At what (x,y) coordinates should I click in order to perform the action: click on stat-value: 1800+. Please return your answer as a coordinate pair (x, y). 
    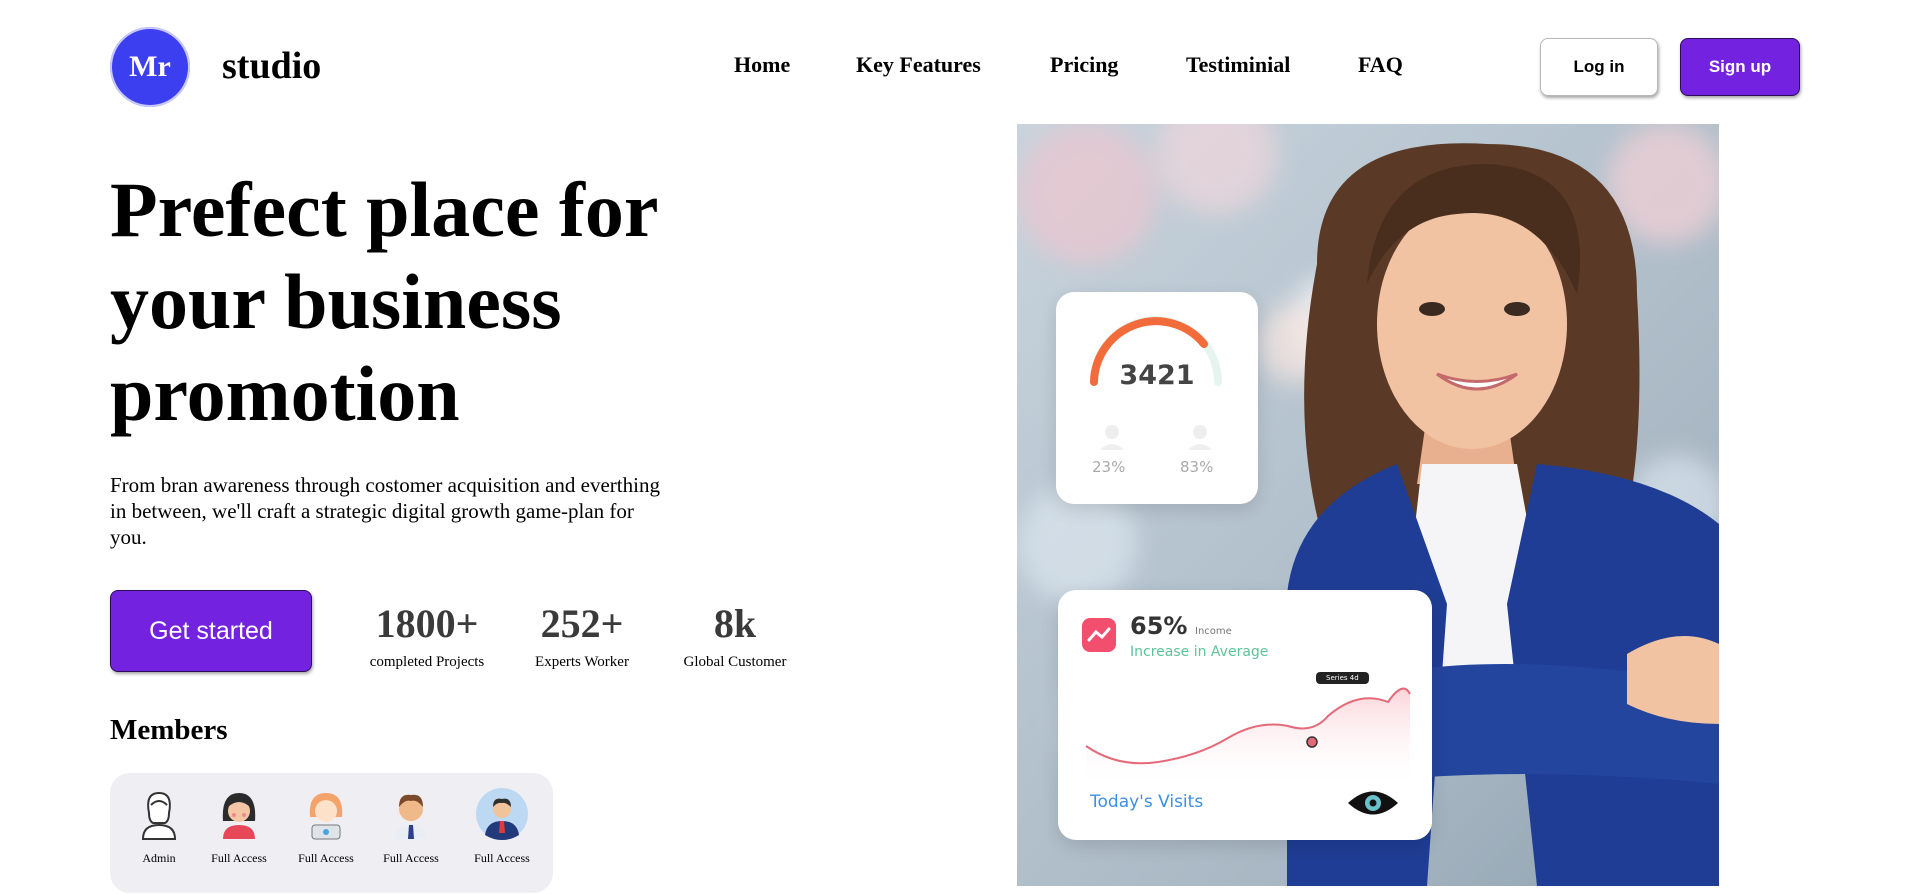
    Looking at the image, I should click on (427, 623).